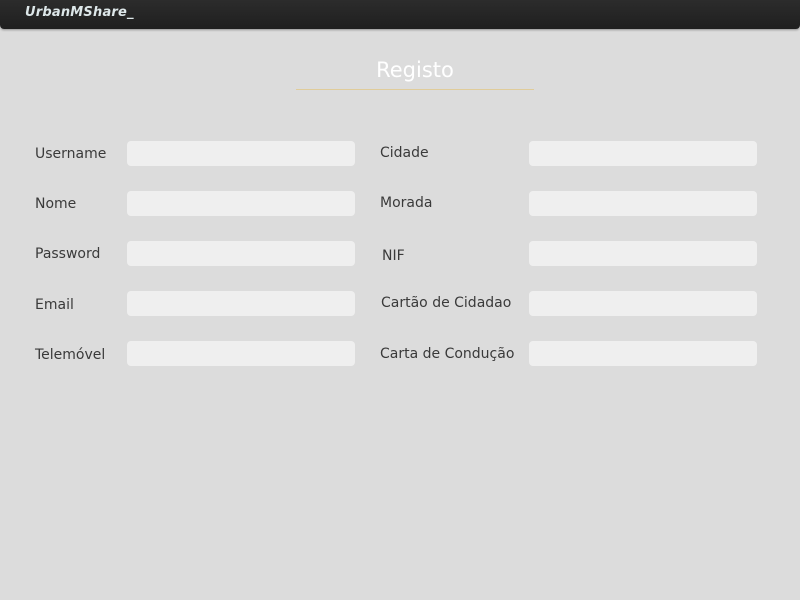 This screenshot has height=600, width=800. What do you see at coordinates (643, 253) in the screenshot?
I see `nif-input` at bounding box center [643, 253].